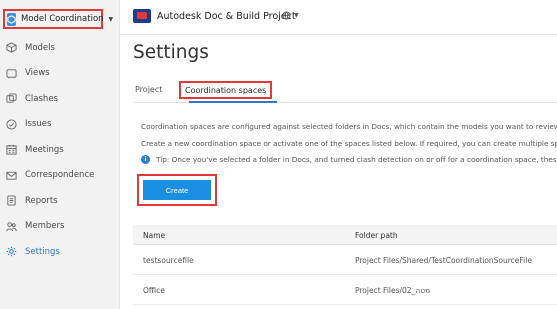 The image size is (557, 309). I want to click on chevron-down-icon: ▼, so click(111, 19).